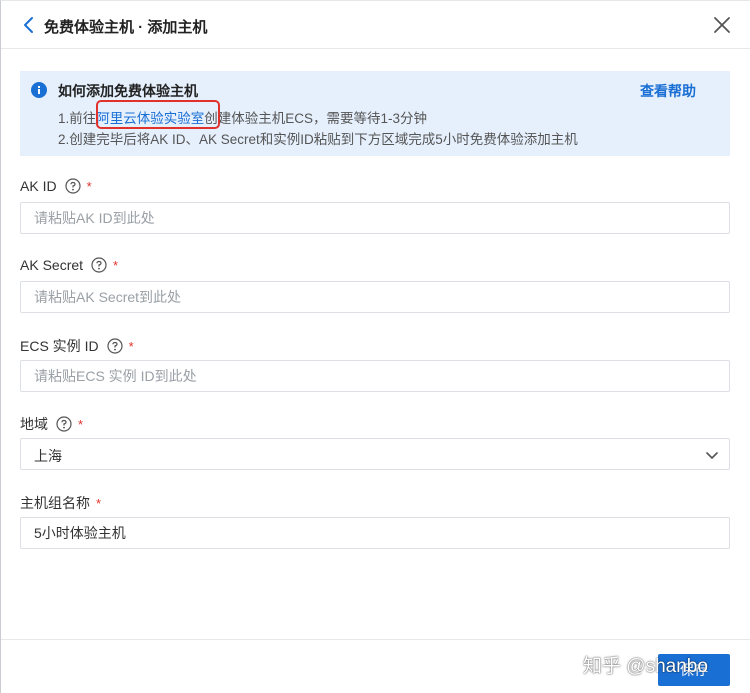 This screenshot has height=693, width=750. Describe the element at coordinates (29, 25) in the screenshot. I see `back-icon` at that location.